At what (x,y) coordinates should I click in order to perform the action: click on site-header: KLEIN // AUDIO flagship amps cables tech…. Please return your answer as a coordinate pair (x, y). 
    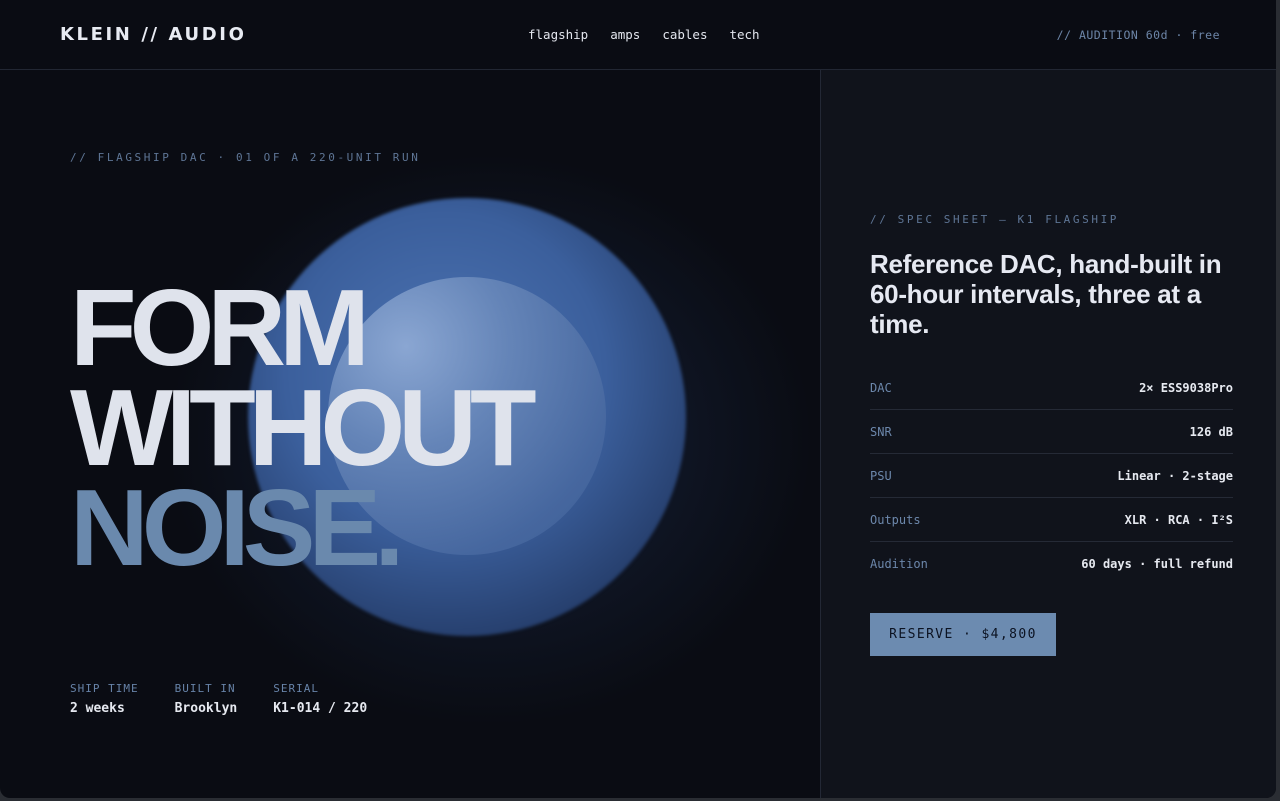
    Looking at the image, I should click on (638, 35).